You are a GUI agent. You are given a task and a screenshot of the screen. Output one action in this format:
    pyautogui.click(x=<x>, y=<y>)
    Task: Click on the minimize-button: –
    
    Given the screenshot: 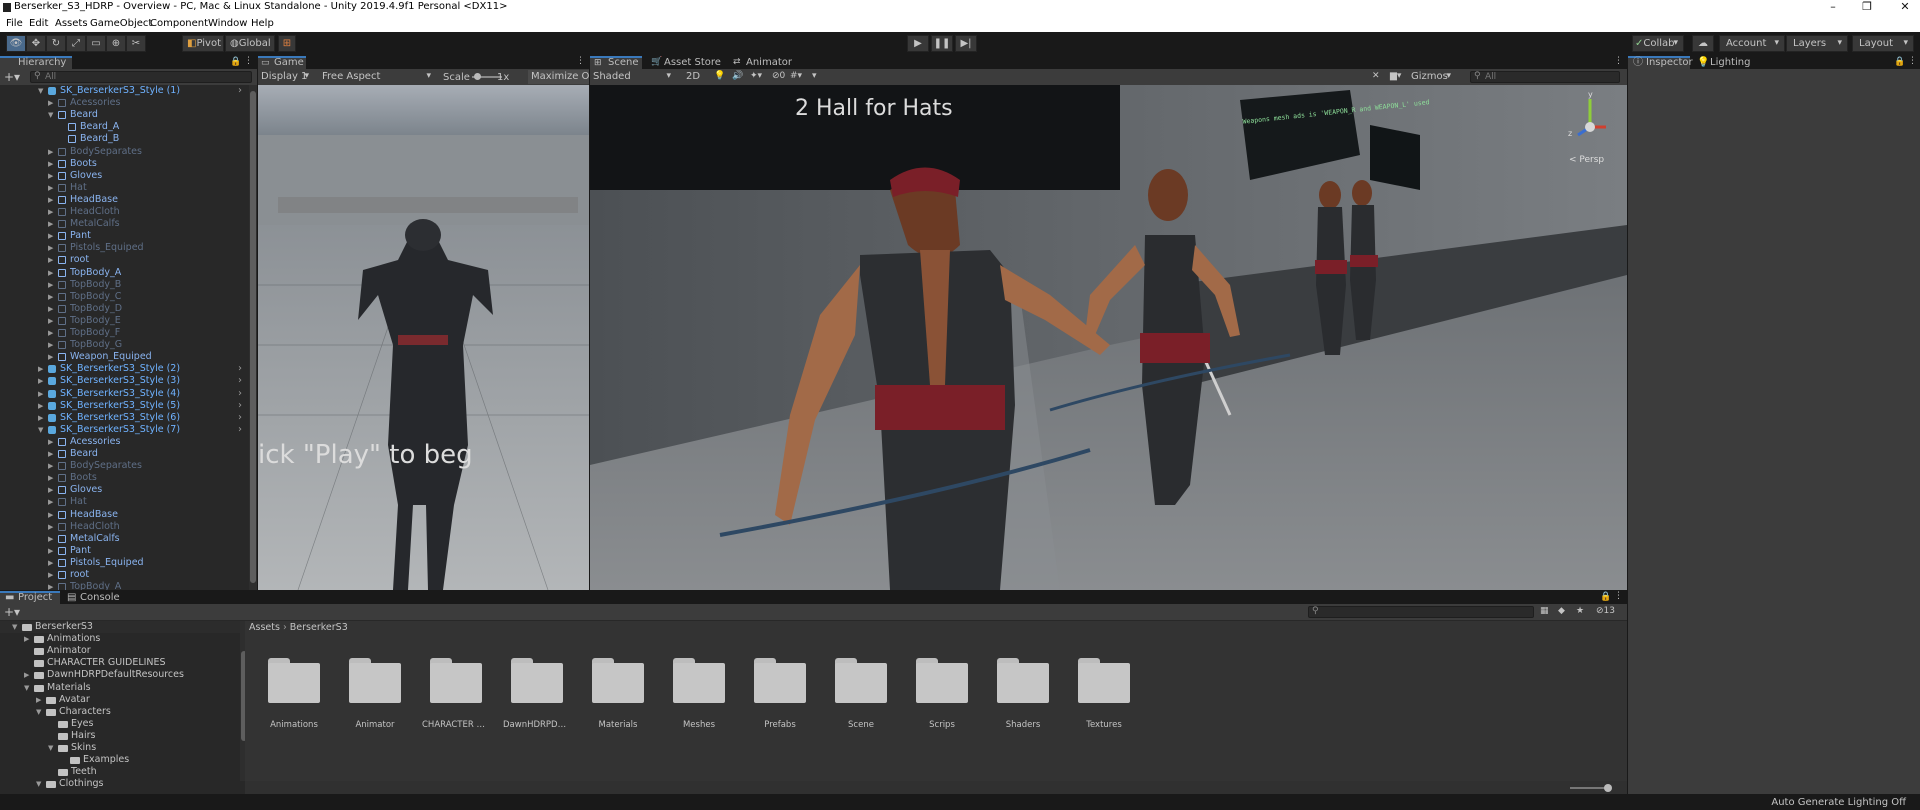 What is the action you would take?
    pyautogui.click(x=1833, y=7)
    